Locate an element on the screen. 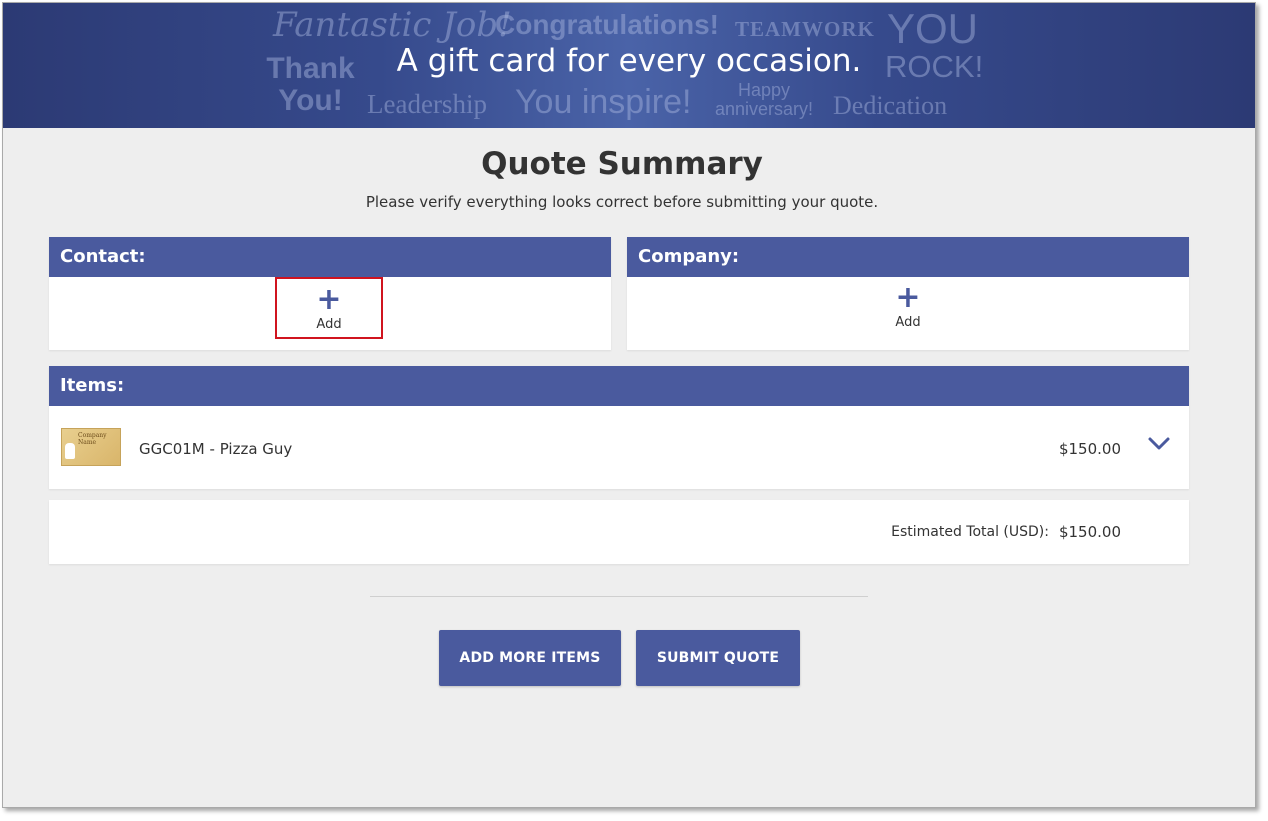  item-name: GGC01M - Pizza Guy is located at coordinates (216, 449).